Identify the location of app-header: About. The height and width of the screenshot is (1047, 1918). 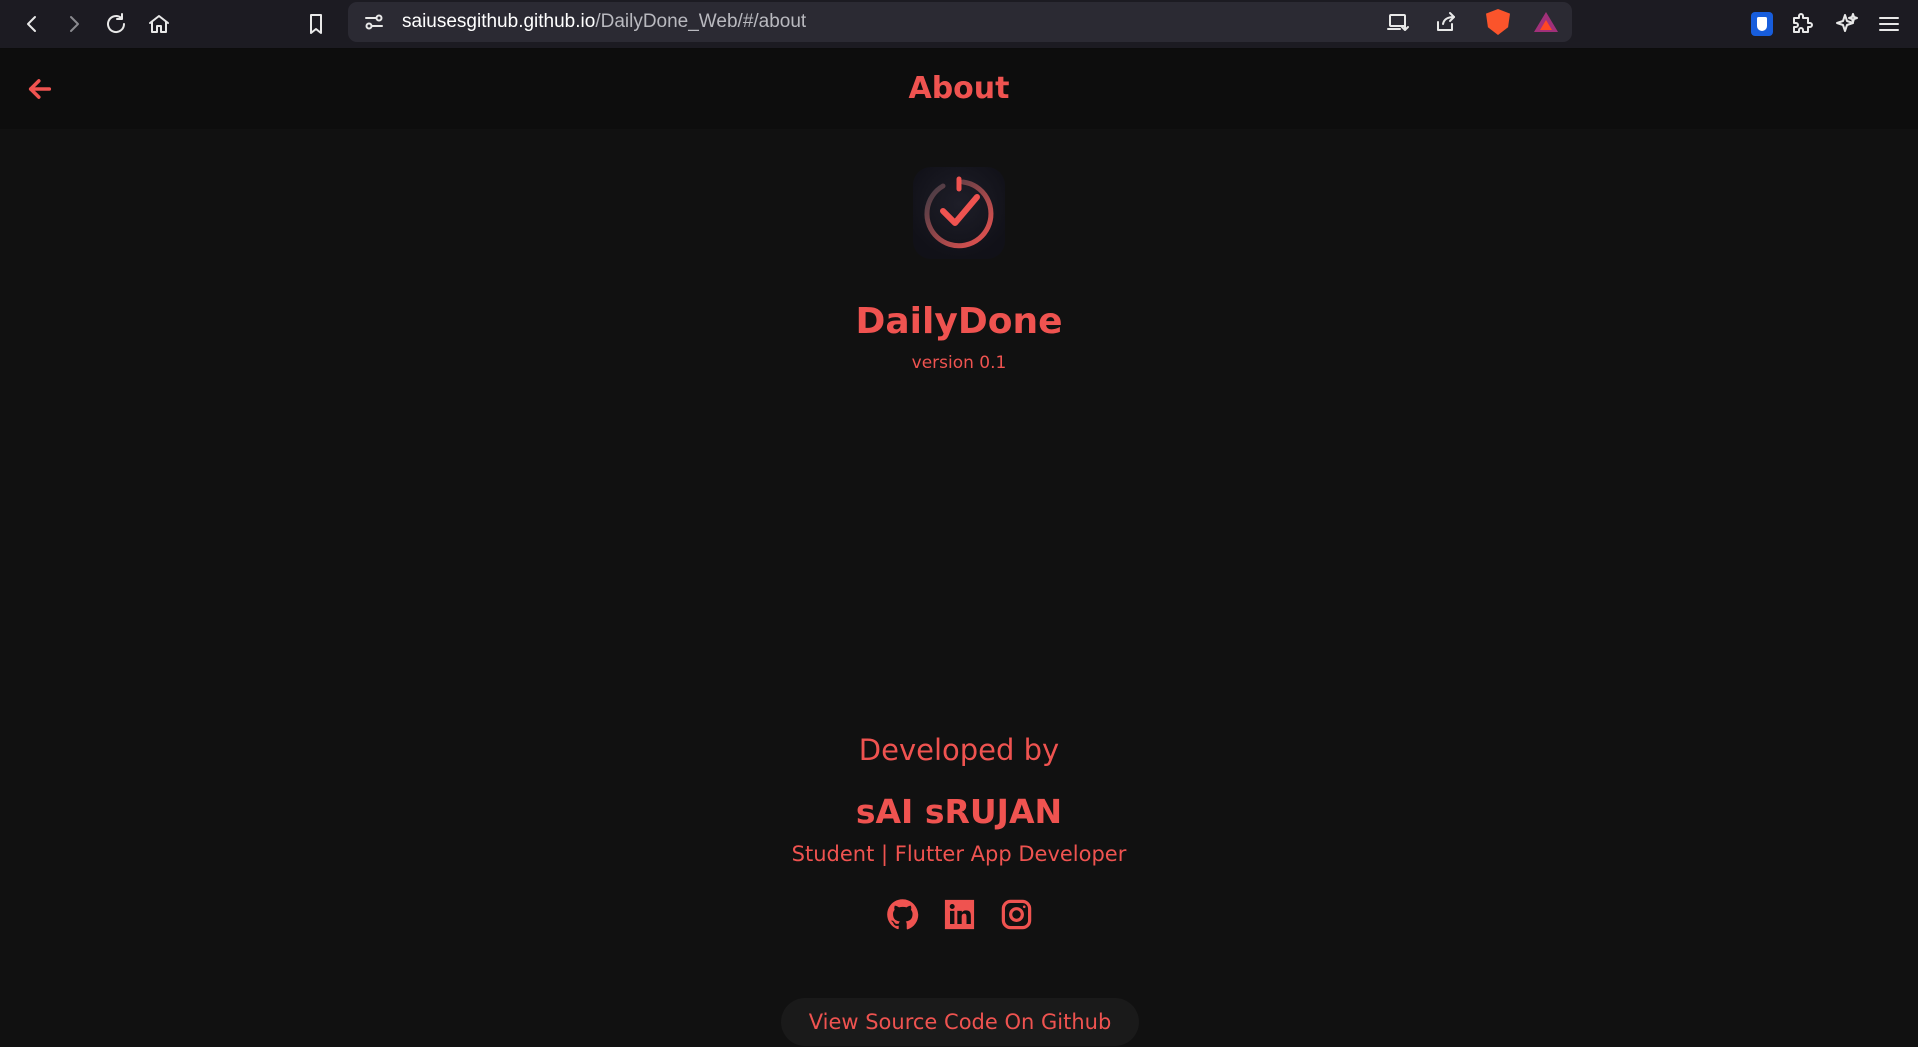
(959, 89).